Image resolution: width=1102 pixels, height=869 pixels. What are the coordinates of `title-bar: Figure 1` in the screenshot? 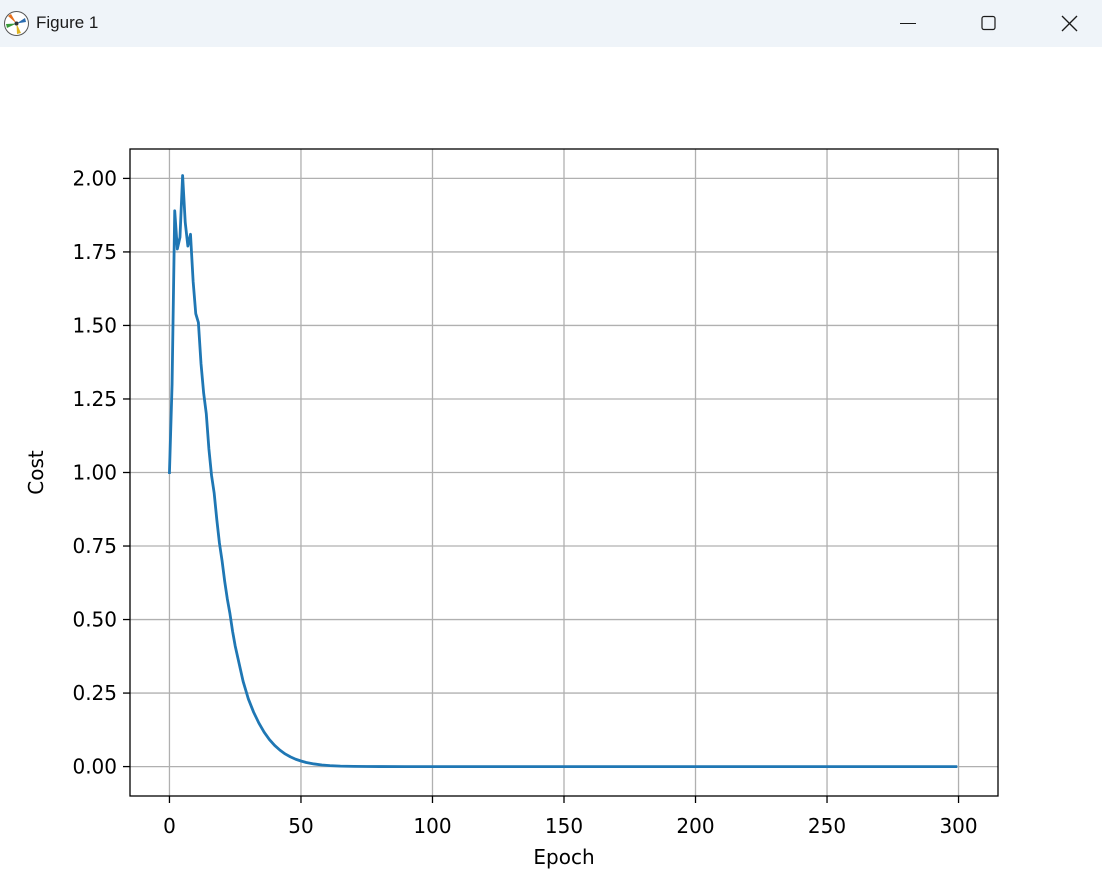 It's located at (551, 23).